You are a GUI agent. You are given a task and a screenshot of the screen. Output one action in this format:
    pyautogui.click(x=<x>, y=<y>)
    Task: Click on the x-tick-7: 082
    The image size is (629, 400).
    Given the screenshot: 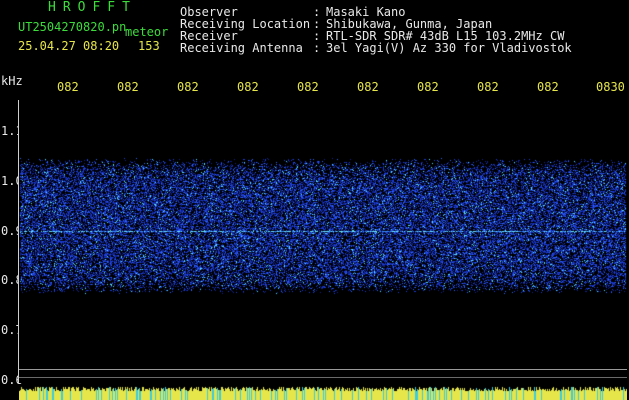 What is the action you would take?
    pyautogui.click(x=428, y=87)
    